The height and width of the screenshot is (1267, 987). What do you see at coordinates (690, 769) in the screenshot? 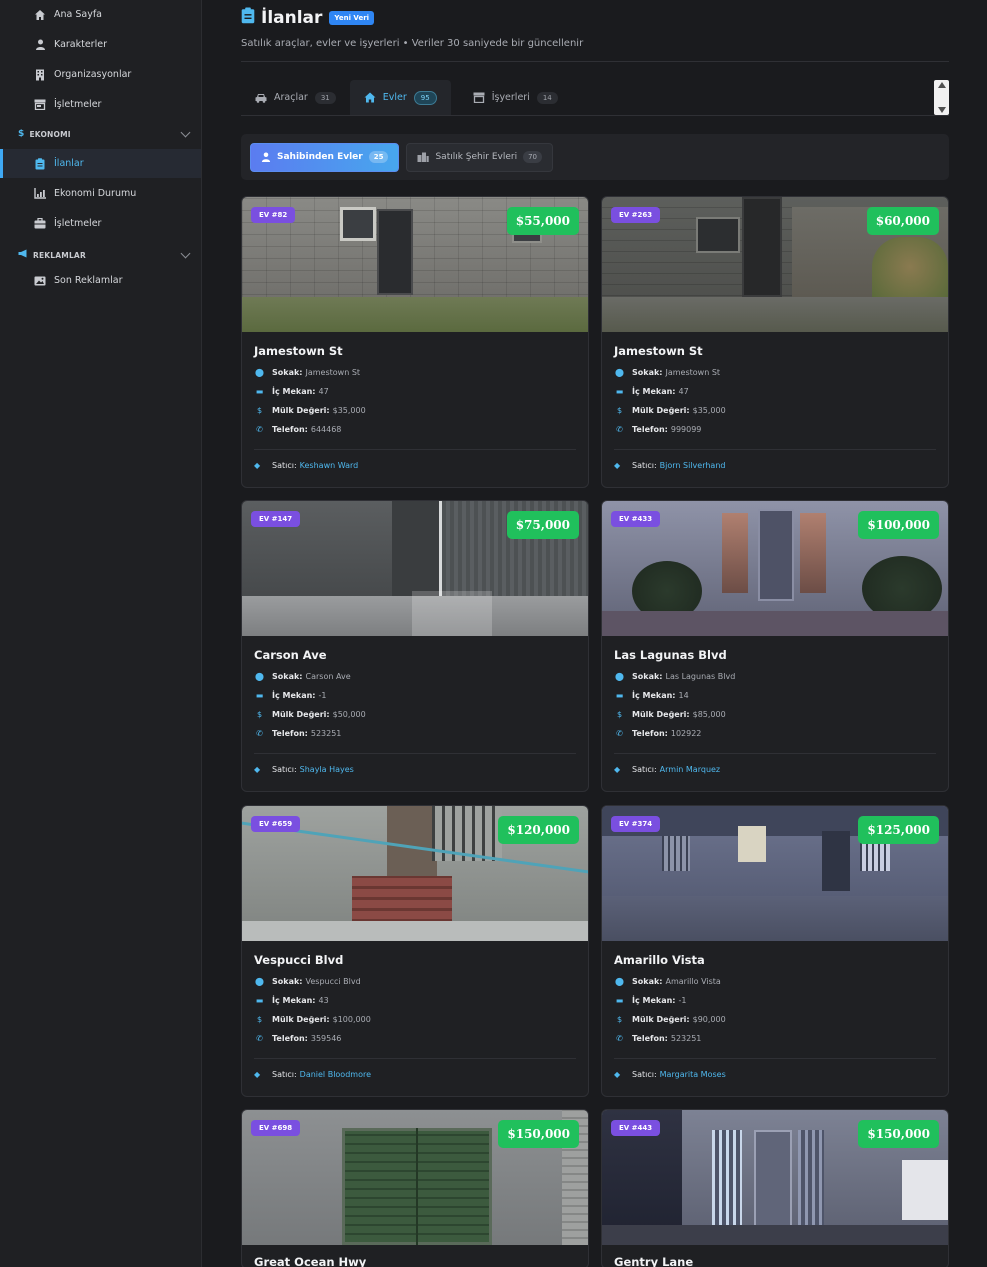
I see `seller-name: Armin Marquez` at bounding box center [690, 769].